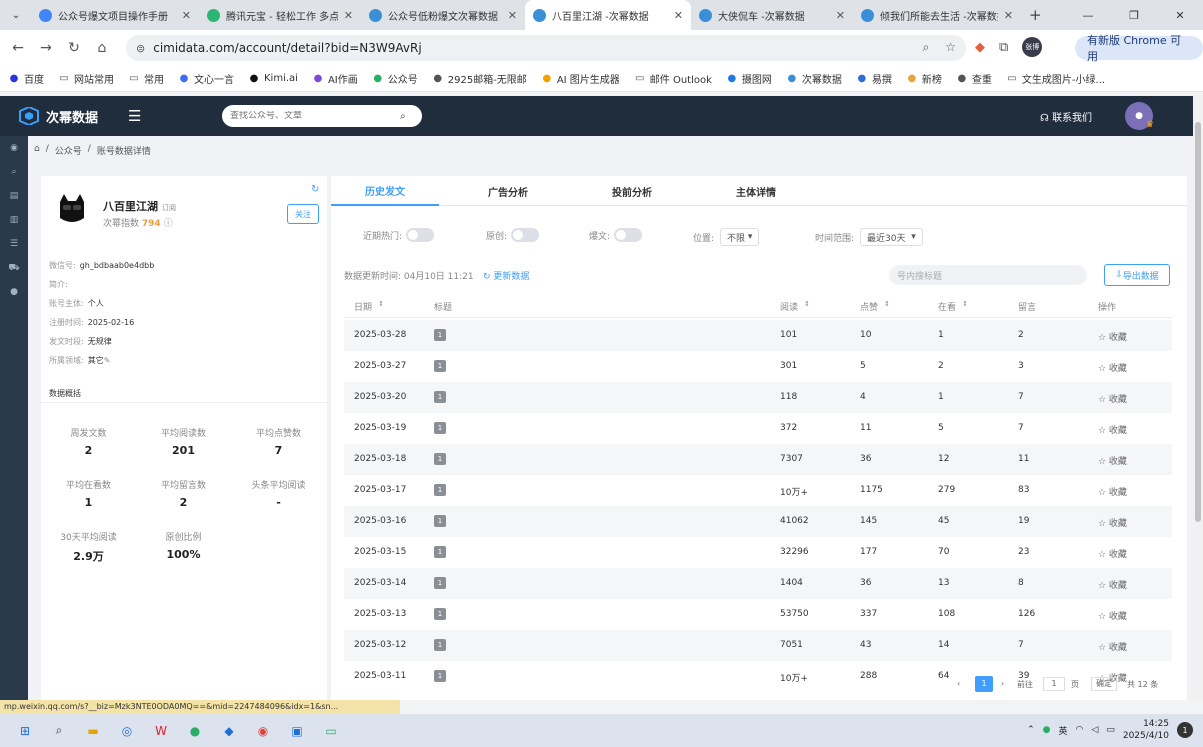 The image size is (1203, 747). Describe the element at coordinates (46, 48) in the screenshot. I see `forward-arrow-icon: →` at that location.